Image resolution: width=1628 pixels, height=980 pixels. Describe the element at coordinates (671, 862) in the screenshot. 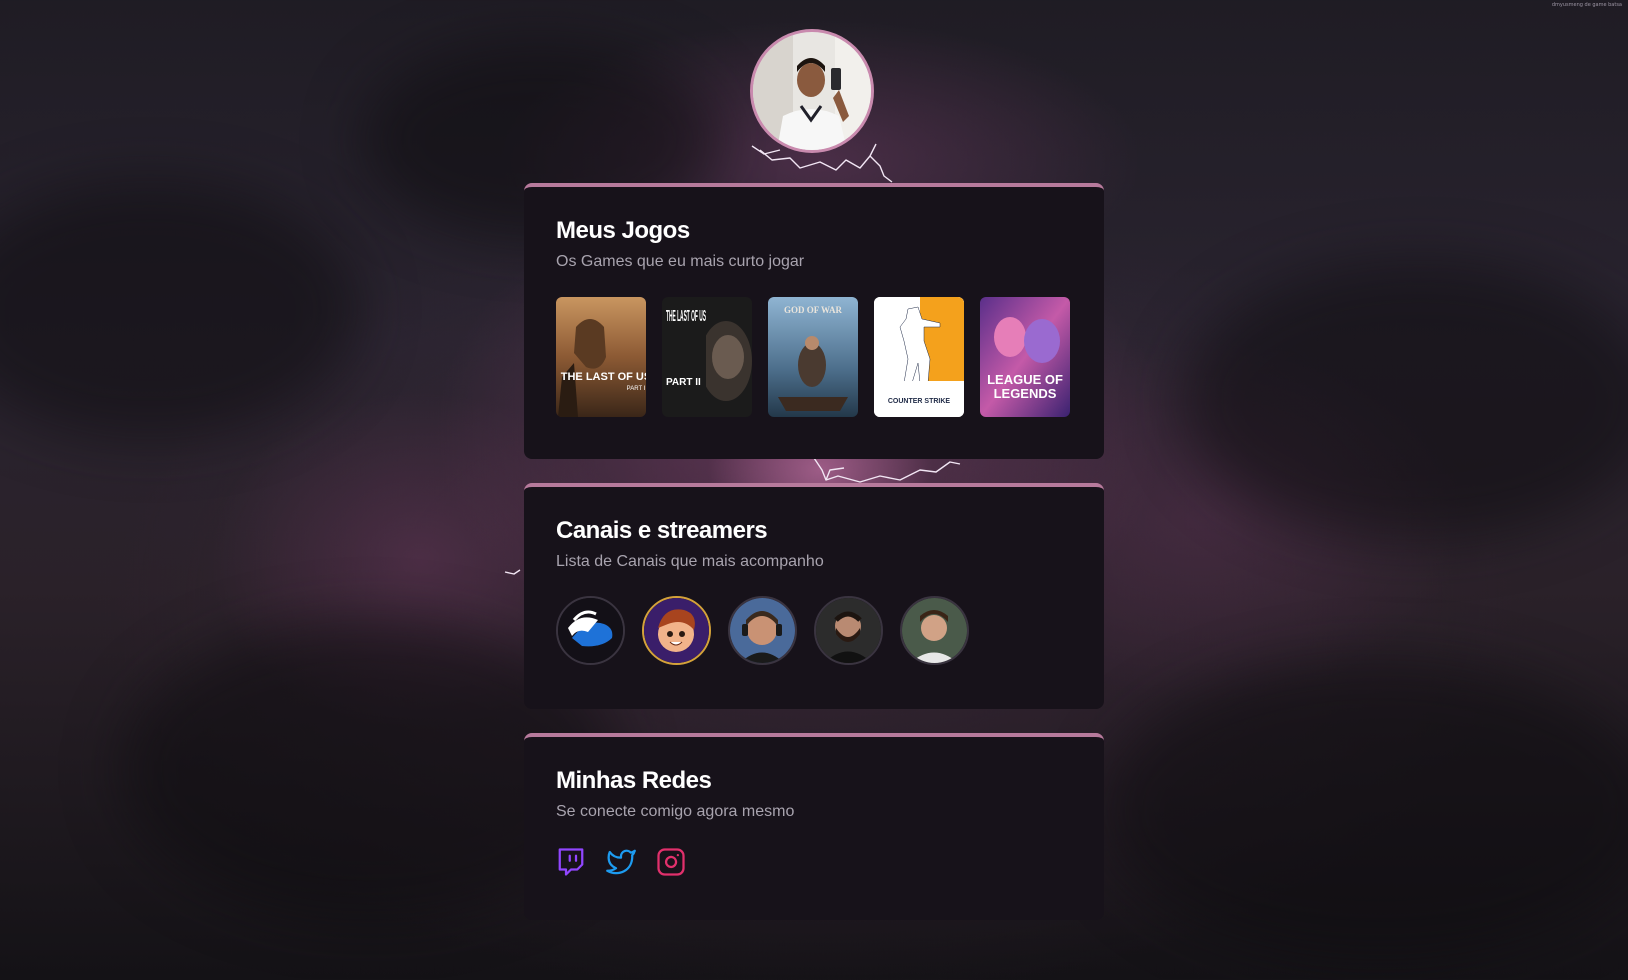

I see `instagram-icon` at that location.